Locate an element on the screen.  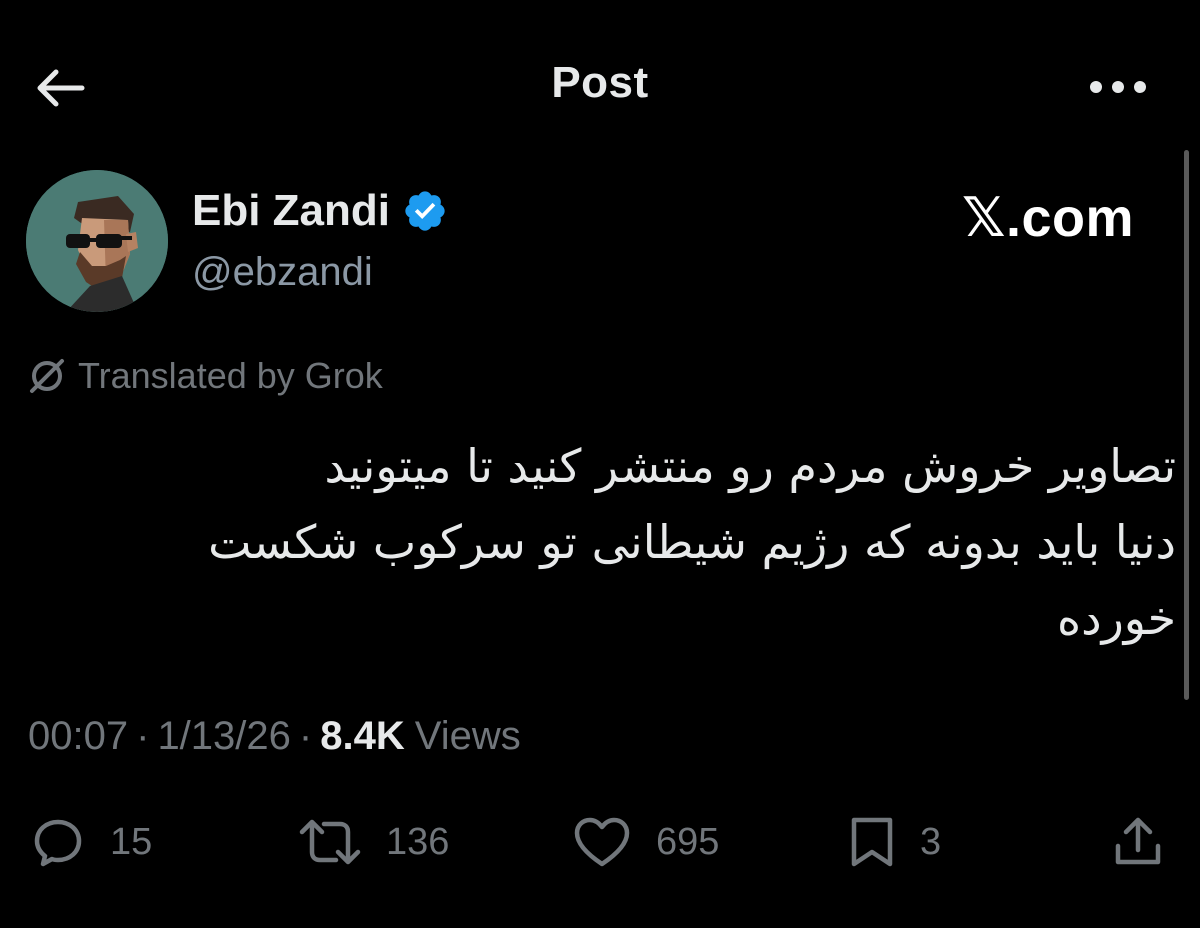
x-logo-glyph: 𝕏 is located at coordinates (984, 217).